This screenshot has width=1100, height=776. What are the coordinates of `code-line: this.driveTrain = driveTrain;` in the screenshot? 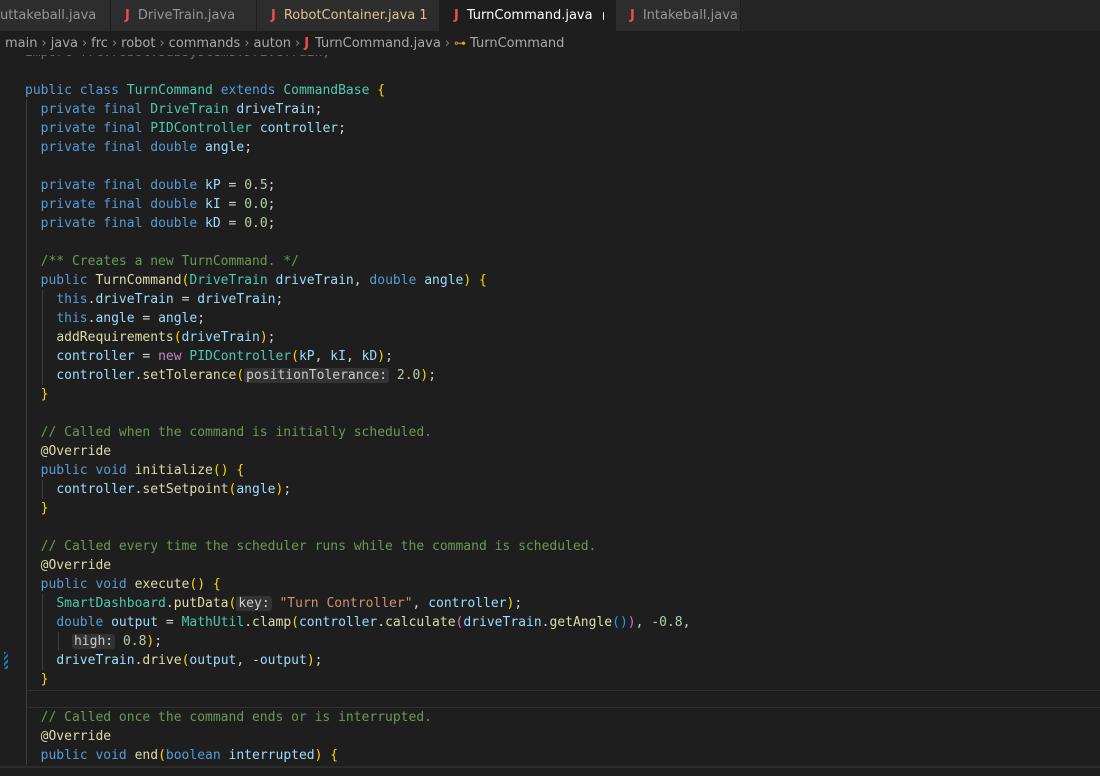 It's located at (154, 299).